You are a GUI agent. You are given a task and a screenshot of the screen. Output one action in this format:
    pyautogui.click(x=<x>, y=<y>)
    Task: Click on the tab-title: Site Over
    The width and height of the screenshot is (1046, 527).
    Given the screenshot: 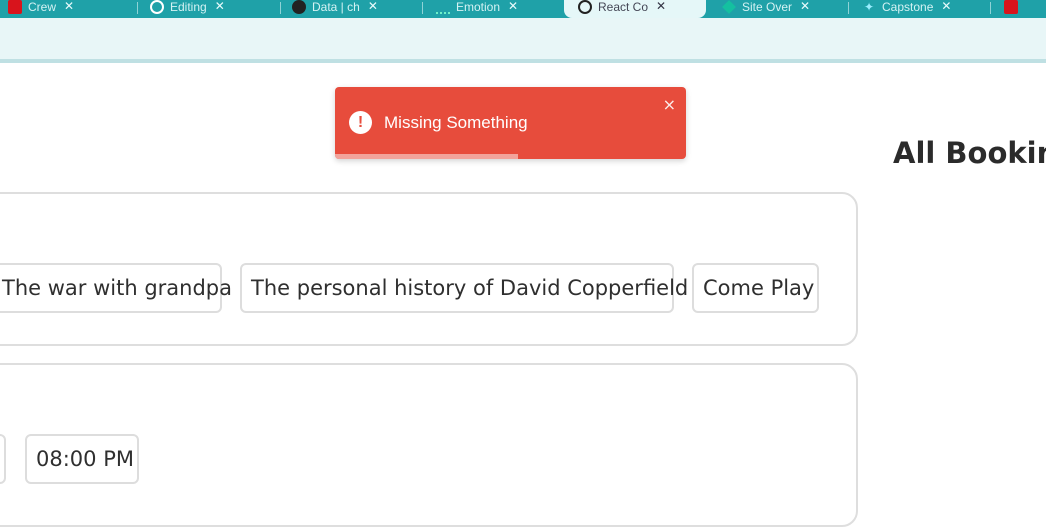 What is the action you would take?
    pyautogui.click(x=767, y=7)
    